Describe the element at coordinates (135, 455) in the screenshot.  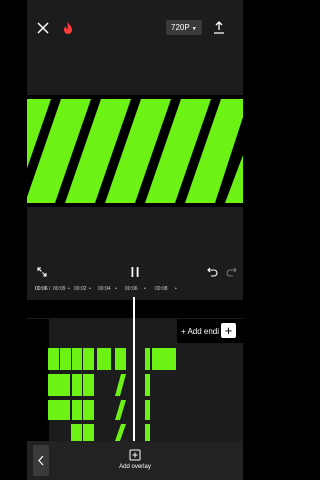
I see `add-overlay-icon` at that location.